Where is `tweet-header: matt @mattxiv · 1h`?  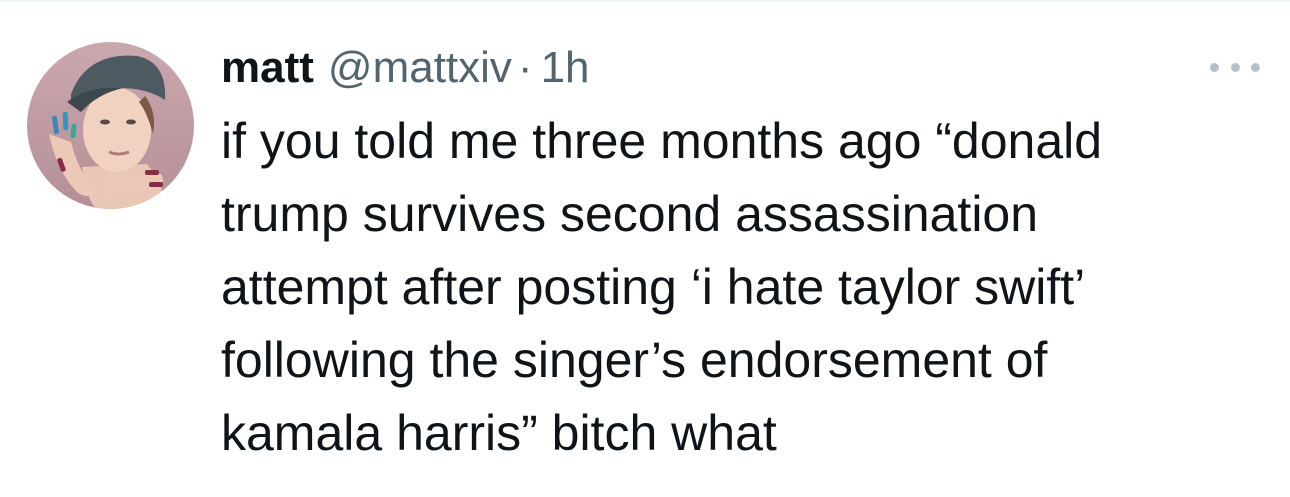
tweet-header: matt @mattxiv · 1h is located at coordinates (405, 68).